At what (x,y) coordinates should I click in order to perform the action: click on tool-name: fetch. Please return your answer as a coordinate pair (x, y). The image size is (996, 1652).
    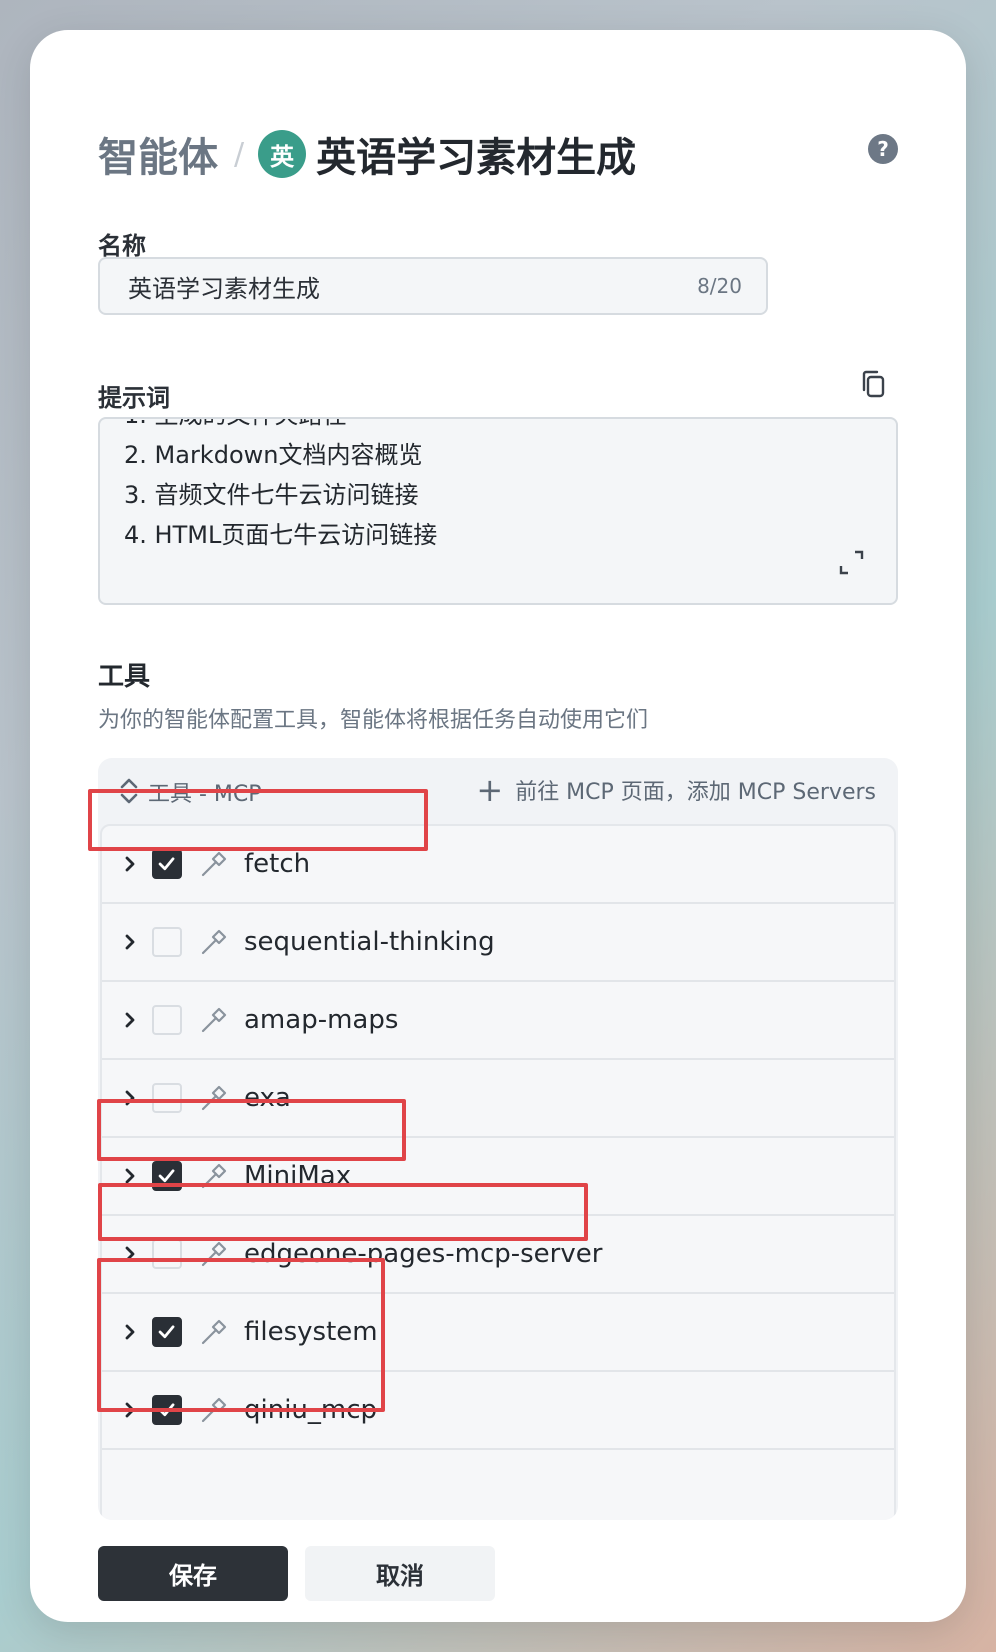
    Looking at the image, I should click on (277, 864).